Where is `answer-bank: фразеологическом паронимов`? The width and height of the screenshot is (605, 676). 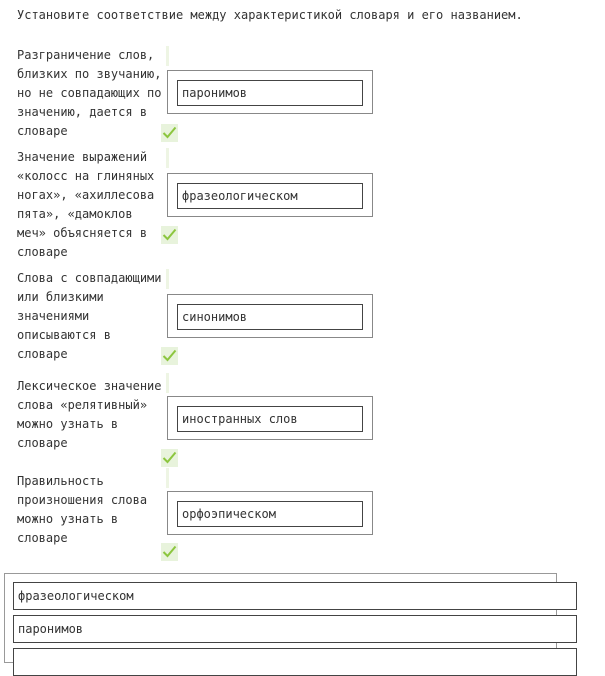
answer-bank: фразеологическом паронимов is located at coordinates (290, 624).